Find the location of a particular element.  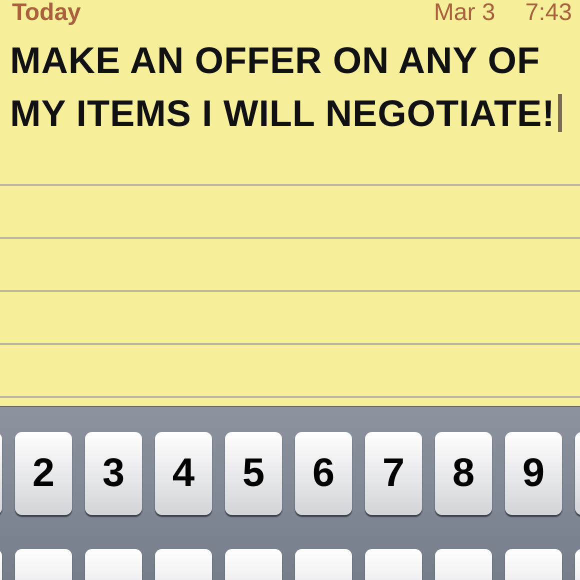

keyboard-key: 6 is located at coordinates (323, 473).